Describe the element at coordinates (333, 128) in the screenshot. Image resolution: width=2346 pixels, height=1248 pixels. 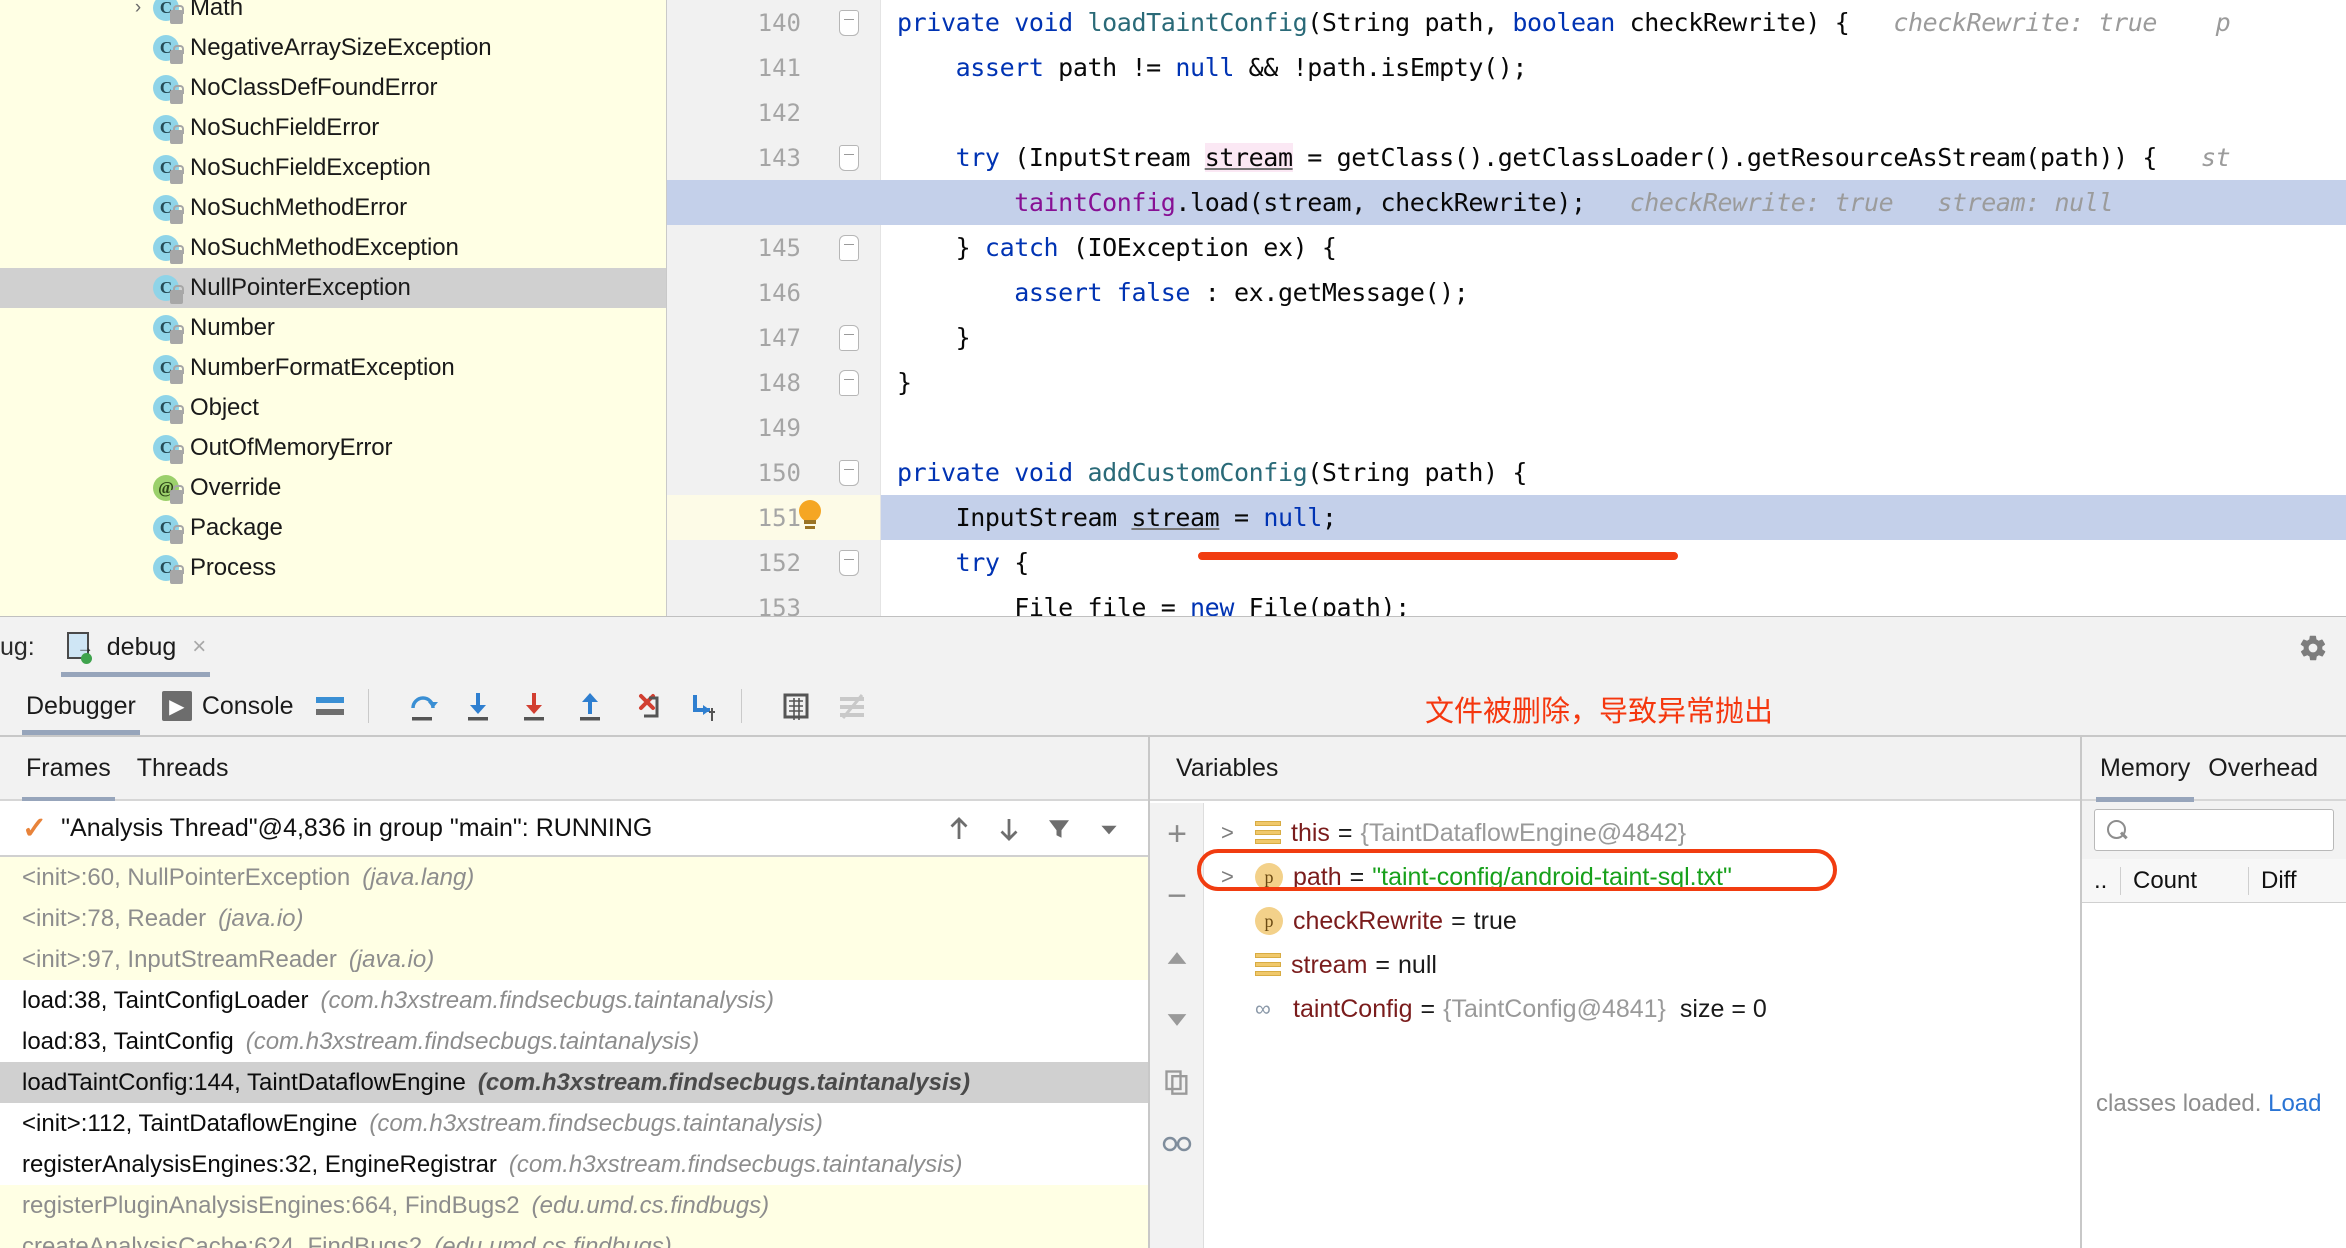
I see `tree-item: C NoSuchFieldError` at that location.